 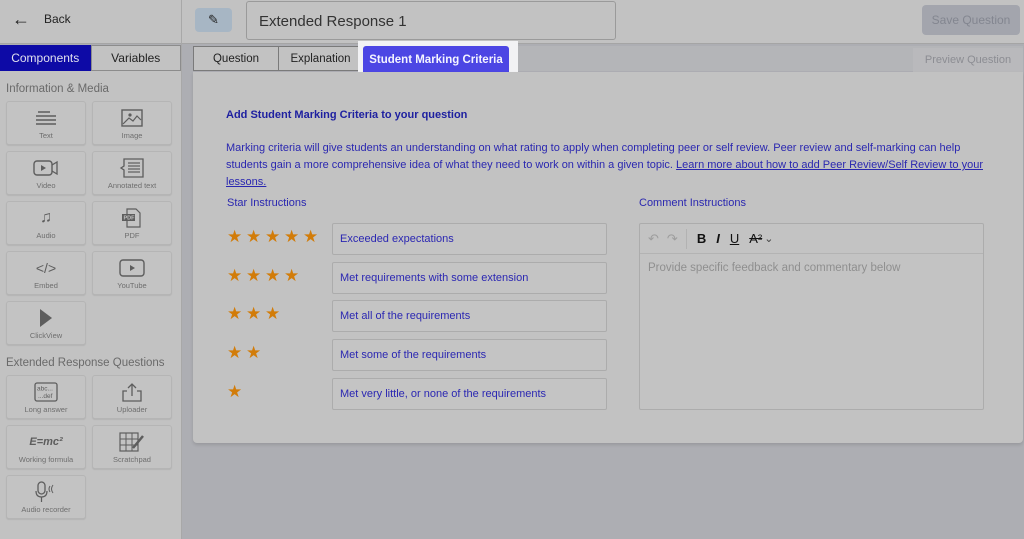 I want to click on edit-title-button: ✎, so click(x=213, y=20).